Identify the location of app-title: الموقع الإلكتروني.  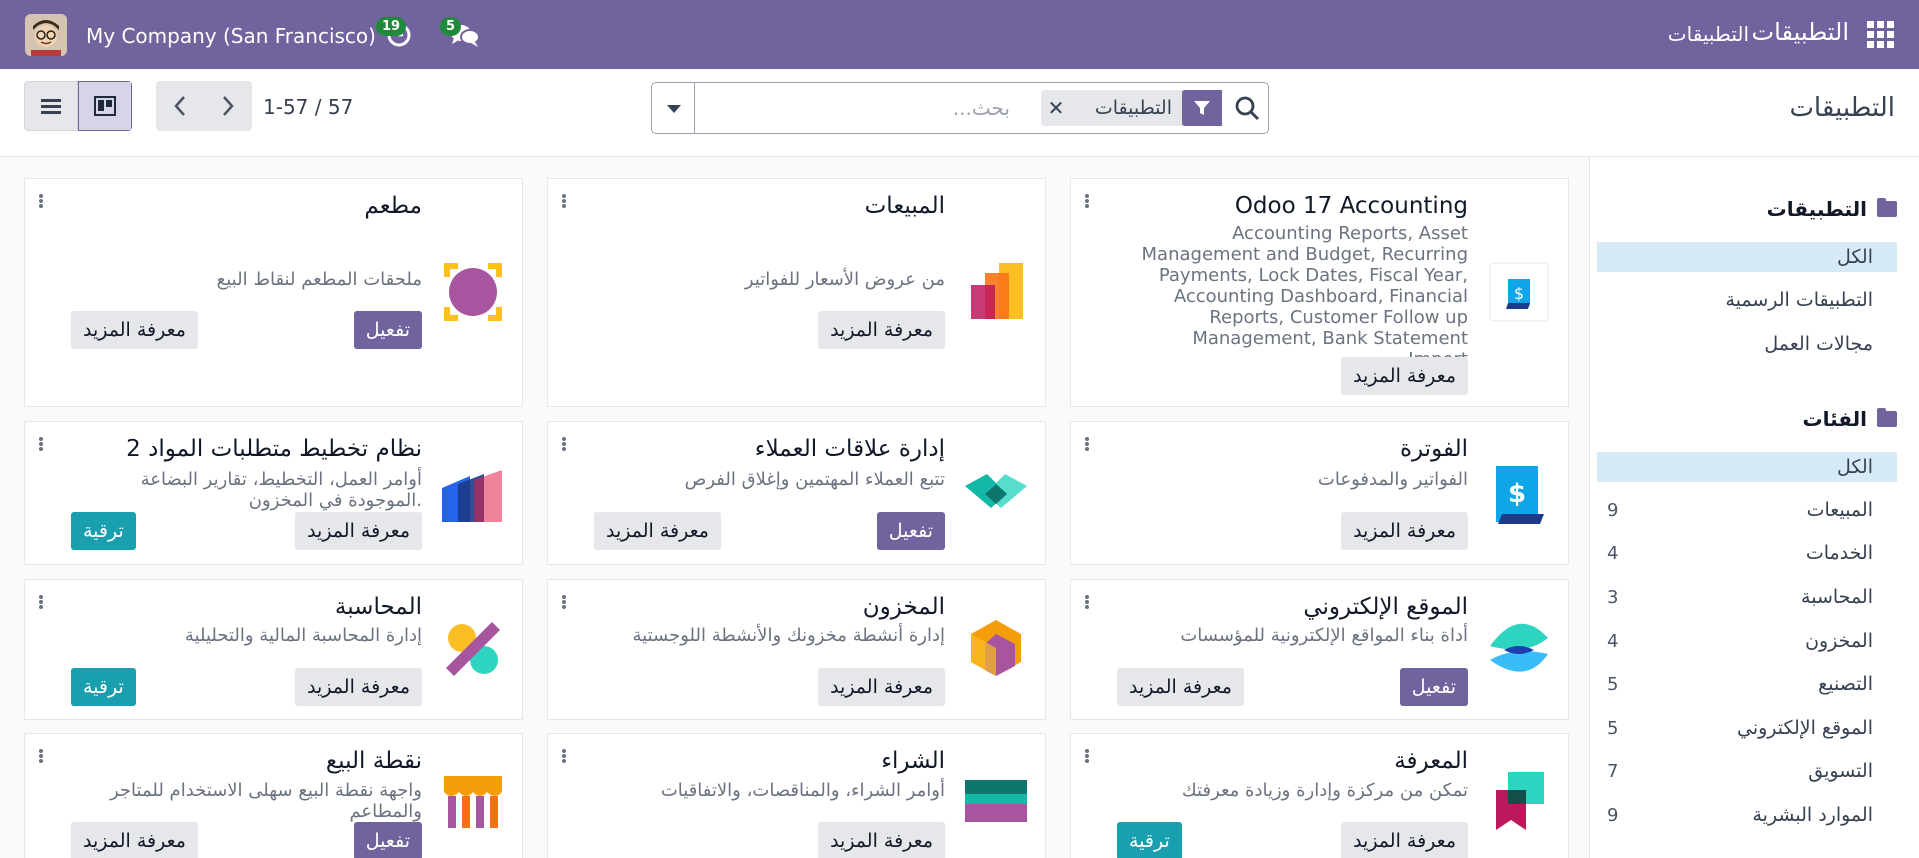
(1385, 607).